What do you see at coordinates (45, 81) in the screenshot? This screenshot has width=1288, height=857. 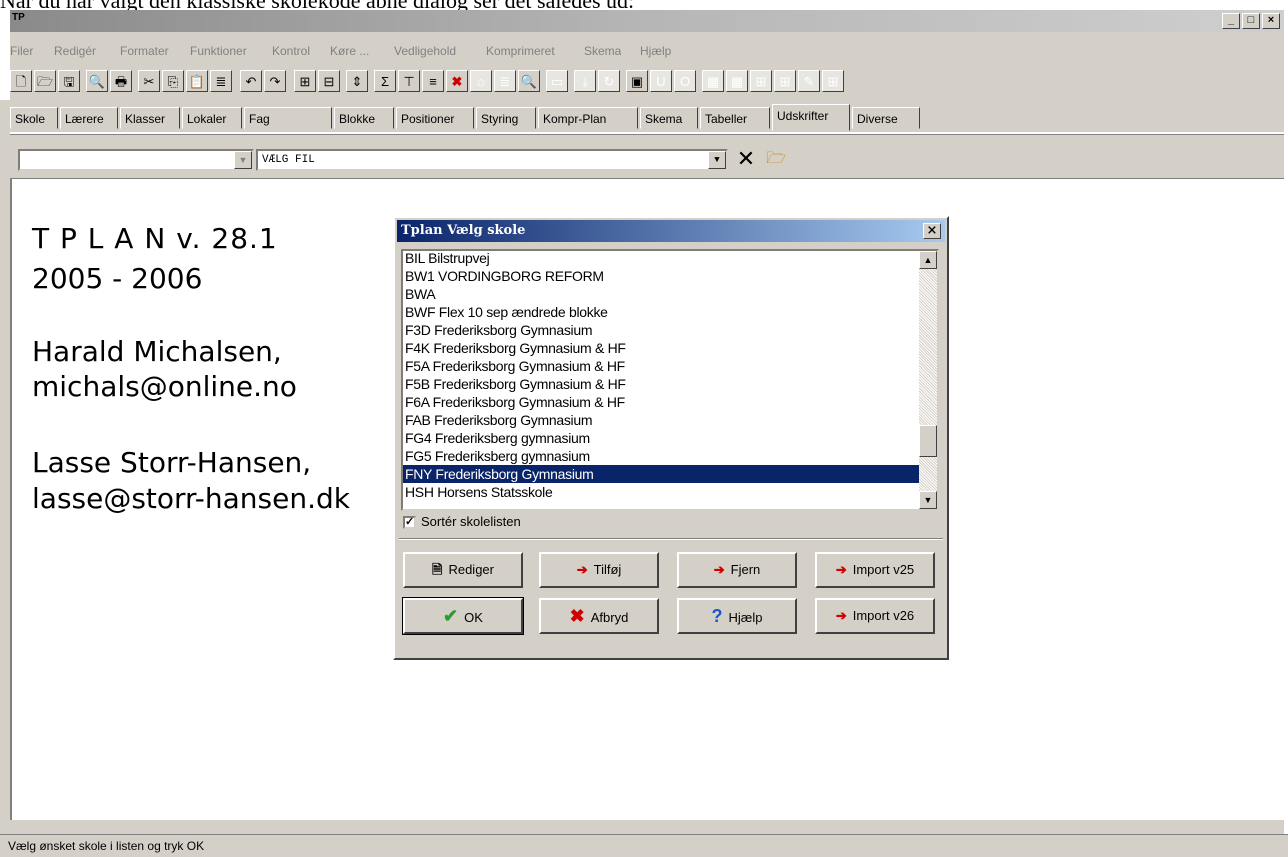 I see `open-icon: 🗁` at bounding box center [45, 81].